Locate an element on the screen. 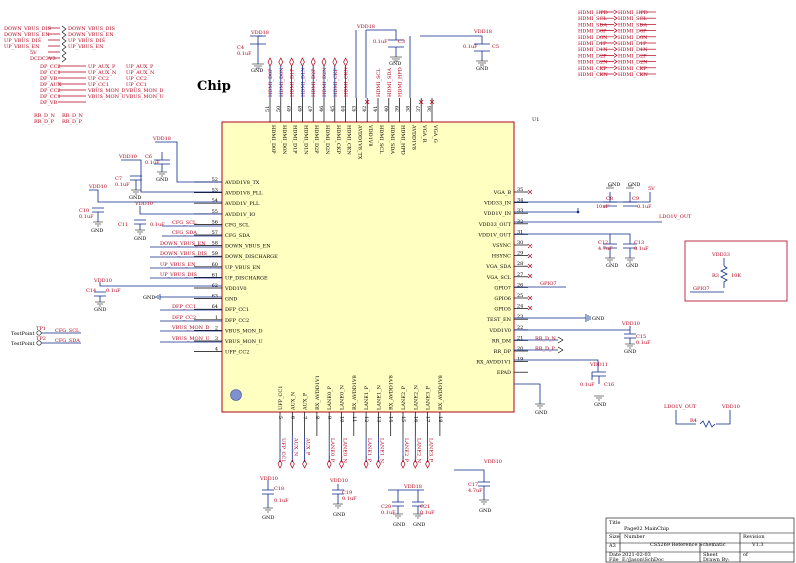 The image size is (796, 563). pin-name: DFP_CC2 is located at coordinates (237, 321).